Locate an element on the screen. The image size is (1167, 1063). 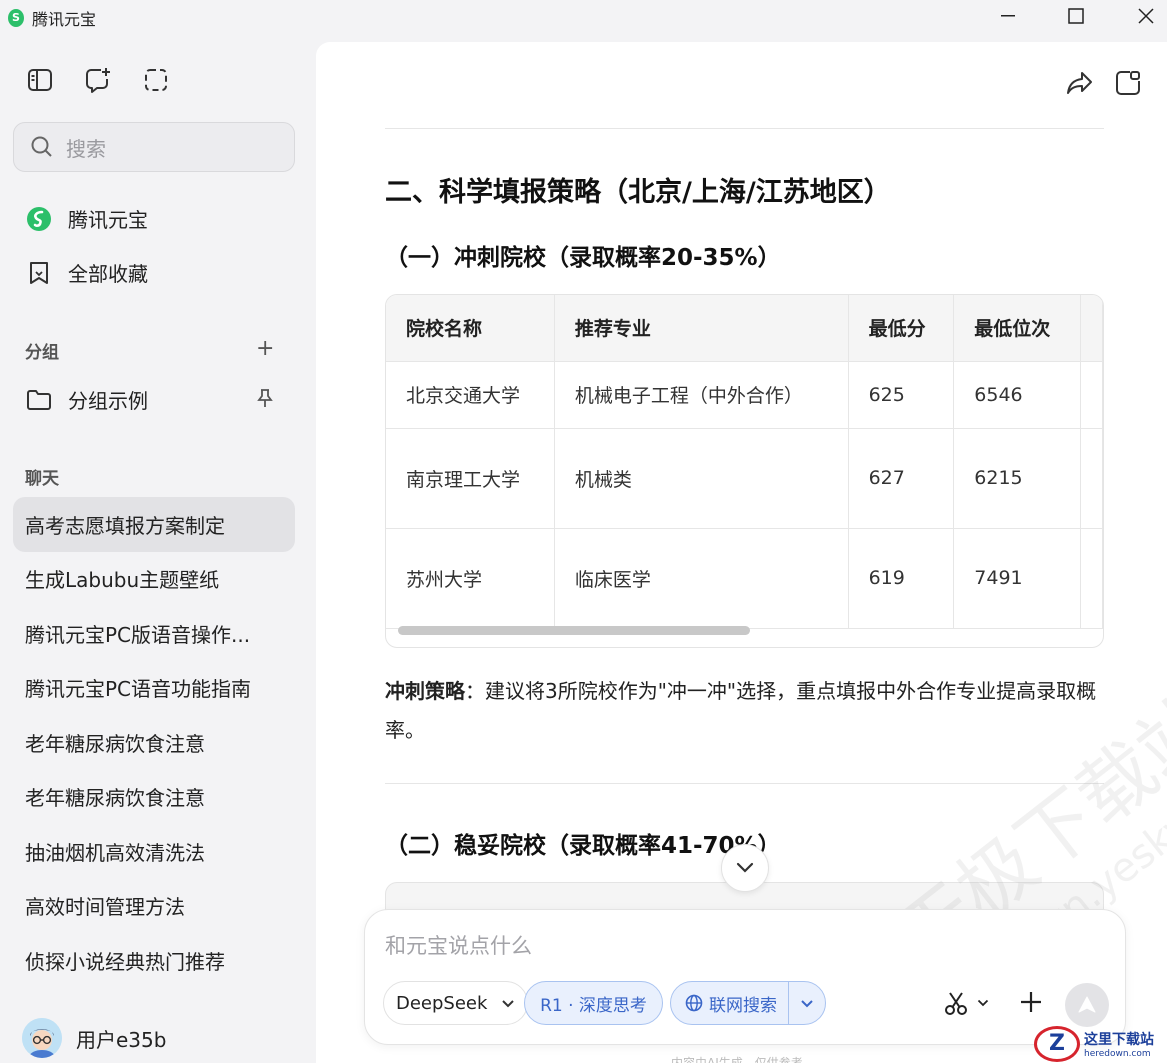
new-window-icon is located at coordinates (1128, 83).